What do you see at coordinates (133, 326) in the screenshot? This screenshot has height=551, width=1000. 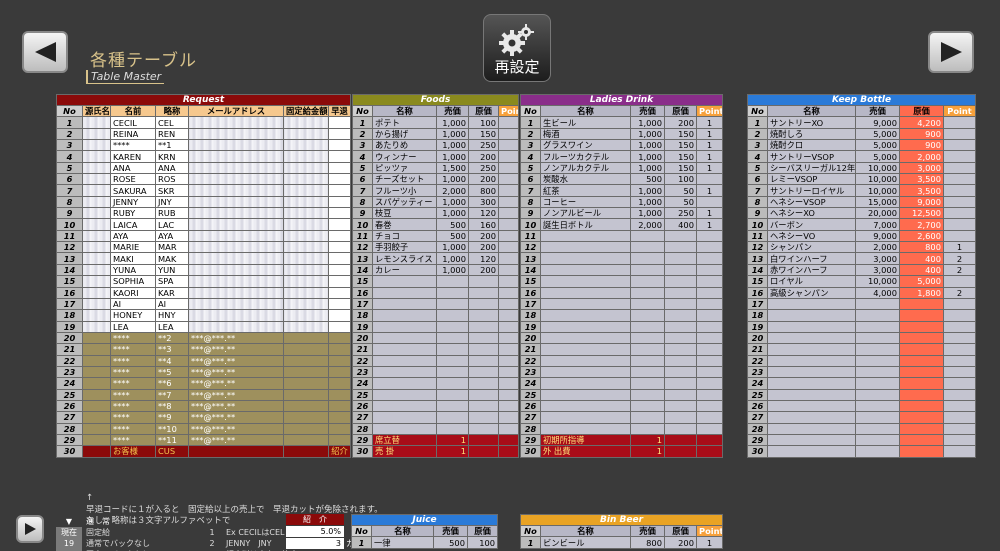 I see `name-cell: LEA` at bounding box center [133, 326].